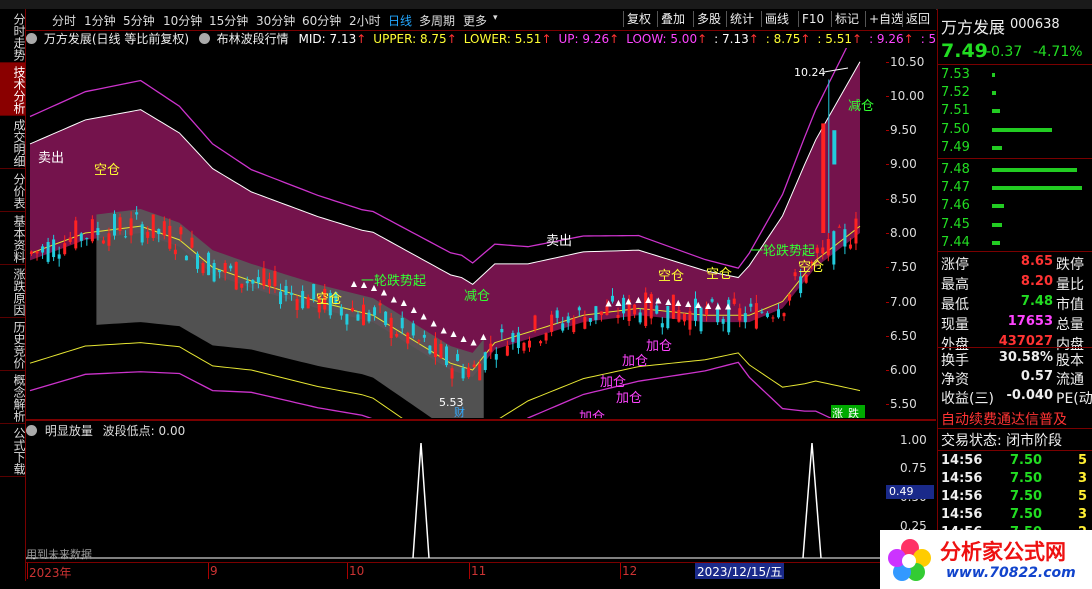 The height and width of the screenshot is (589, 1092). What do you see at coordinates (1083, 514) in the screenshot?
I see `tick-volume: 3` at bounding box center [1083, 514].